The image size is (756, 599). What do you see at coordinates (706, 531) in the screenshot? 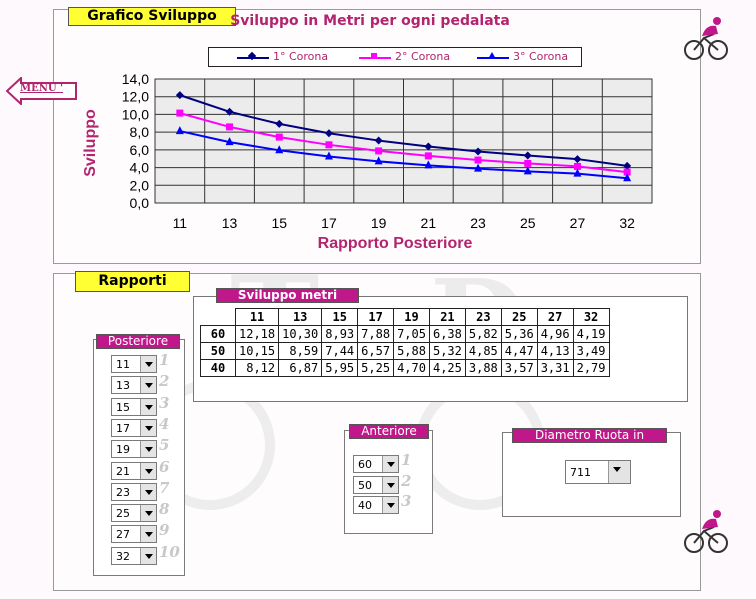
I see `cyclist-icon` at bounding box center [706, 531].